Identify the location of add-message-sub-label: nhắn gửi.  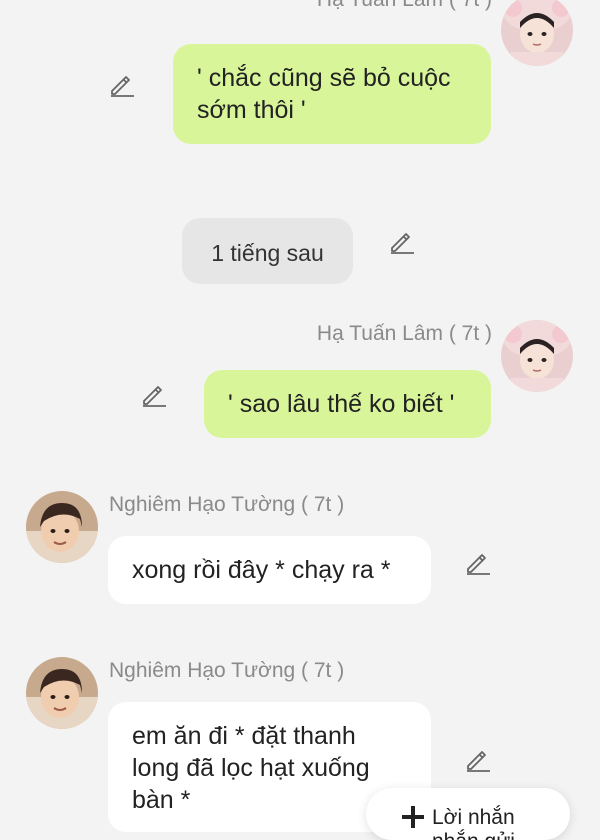
(473, 835).